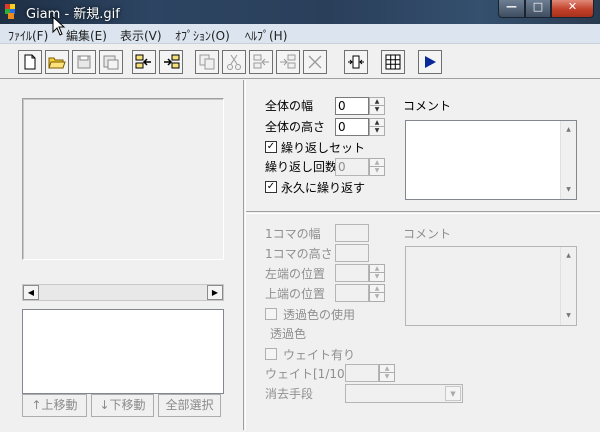  Describe the element at coordinates (352, 253) in the screenshot. I see `frame-height-input` at that location.